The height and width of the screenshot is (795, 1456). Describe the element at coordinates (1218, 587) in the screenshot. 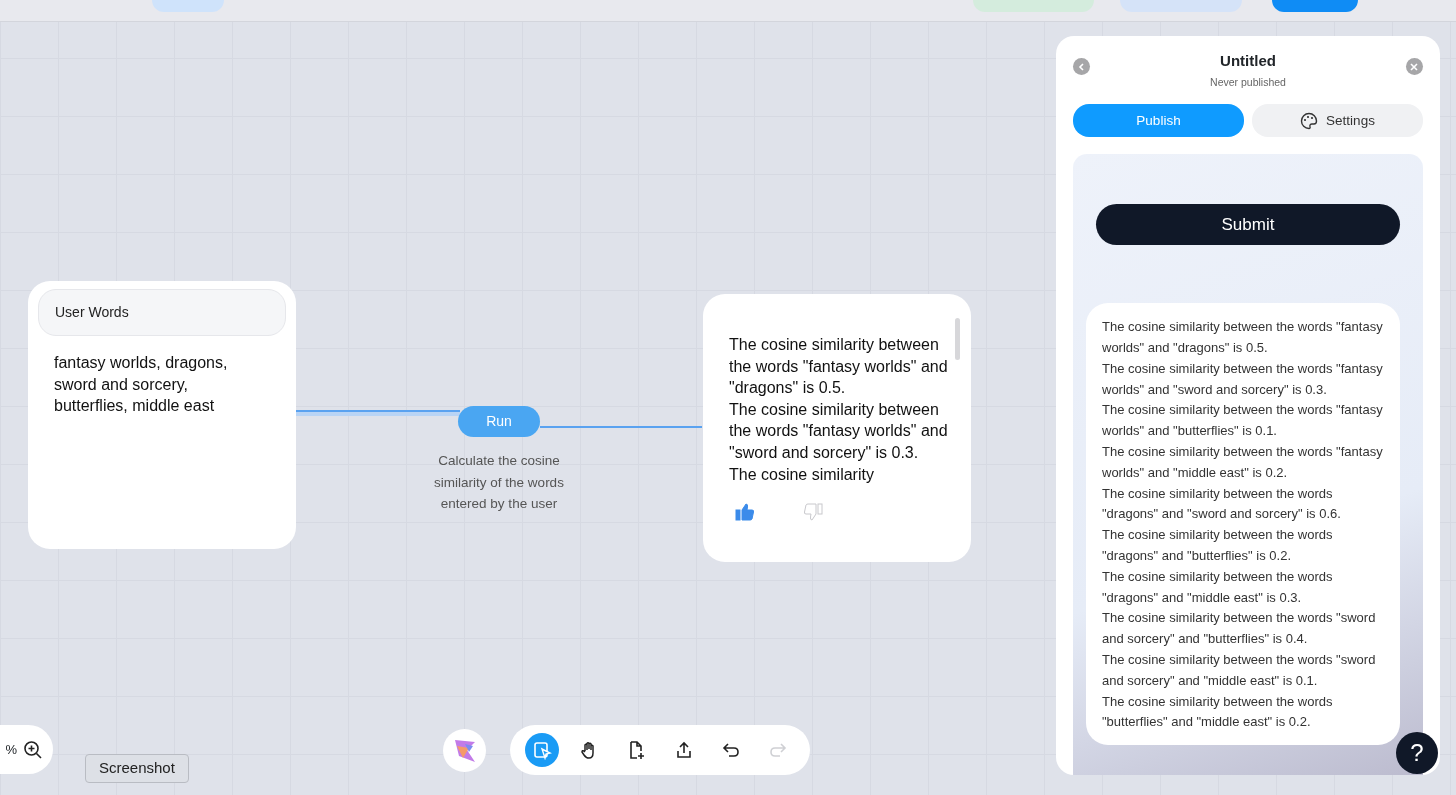

I see `result-text: The cosine similarity between the words "dragons" and "middle east" is 0.3.` at that location.